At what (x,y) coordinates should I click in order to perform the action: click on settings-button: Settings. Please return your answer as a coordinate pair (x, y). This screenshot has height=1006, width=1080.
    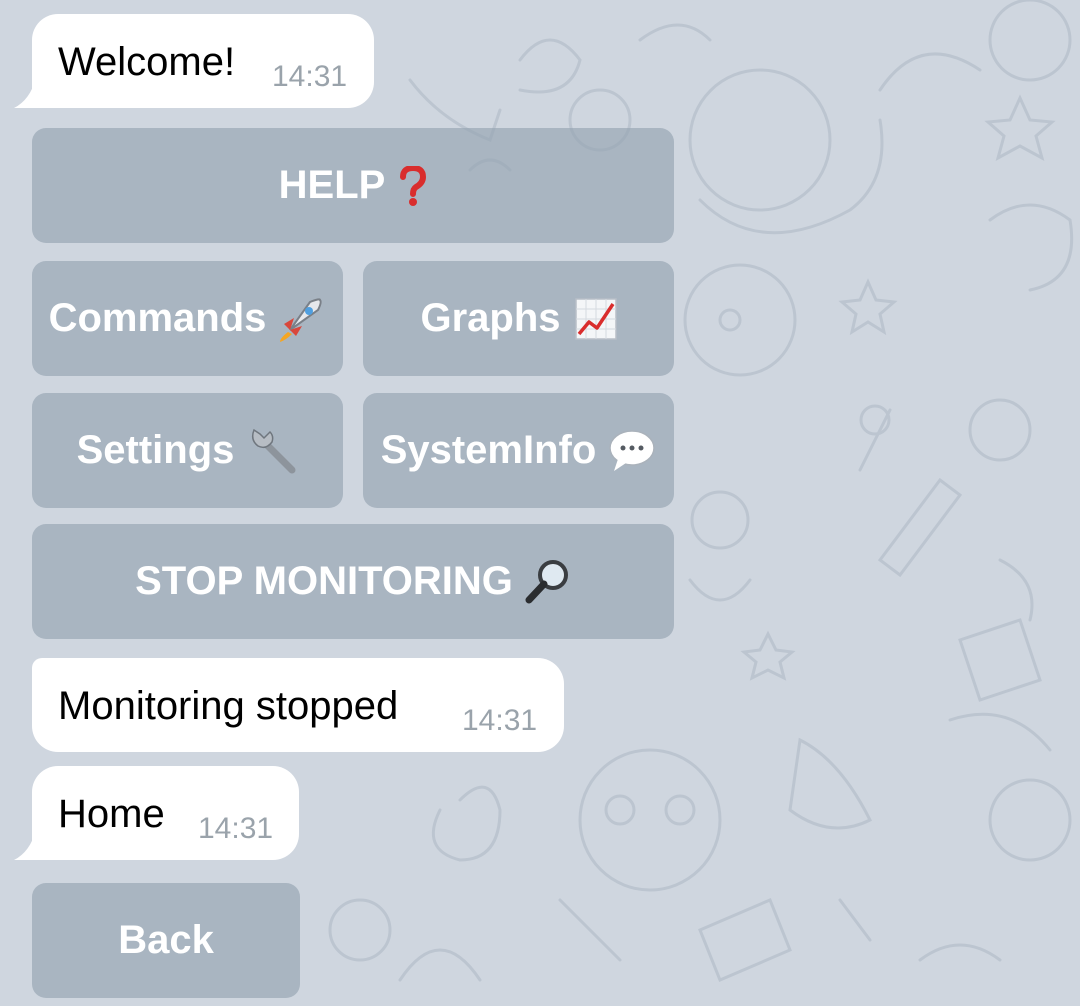
    Looking at the image, I should click on (187, 450).